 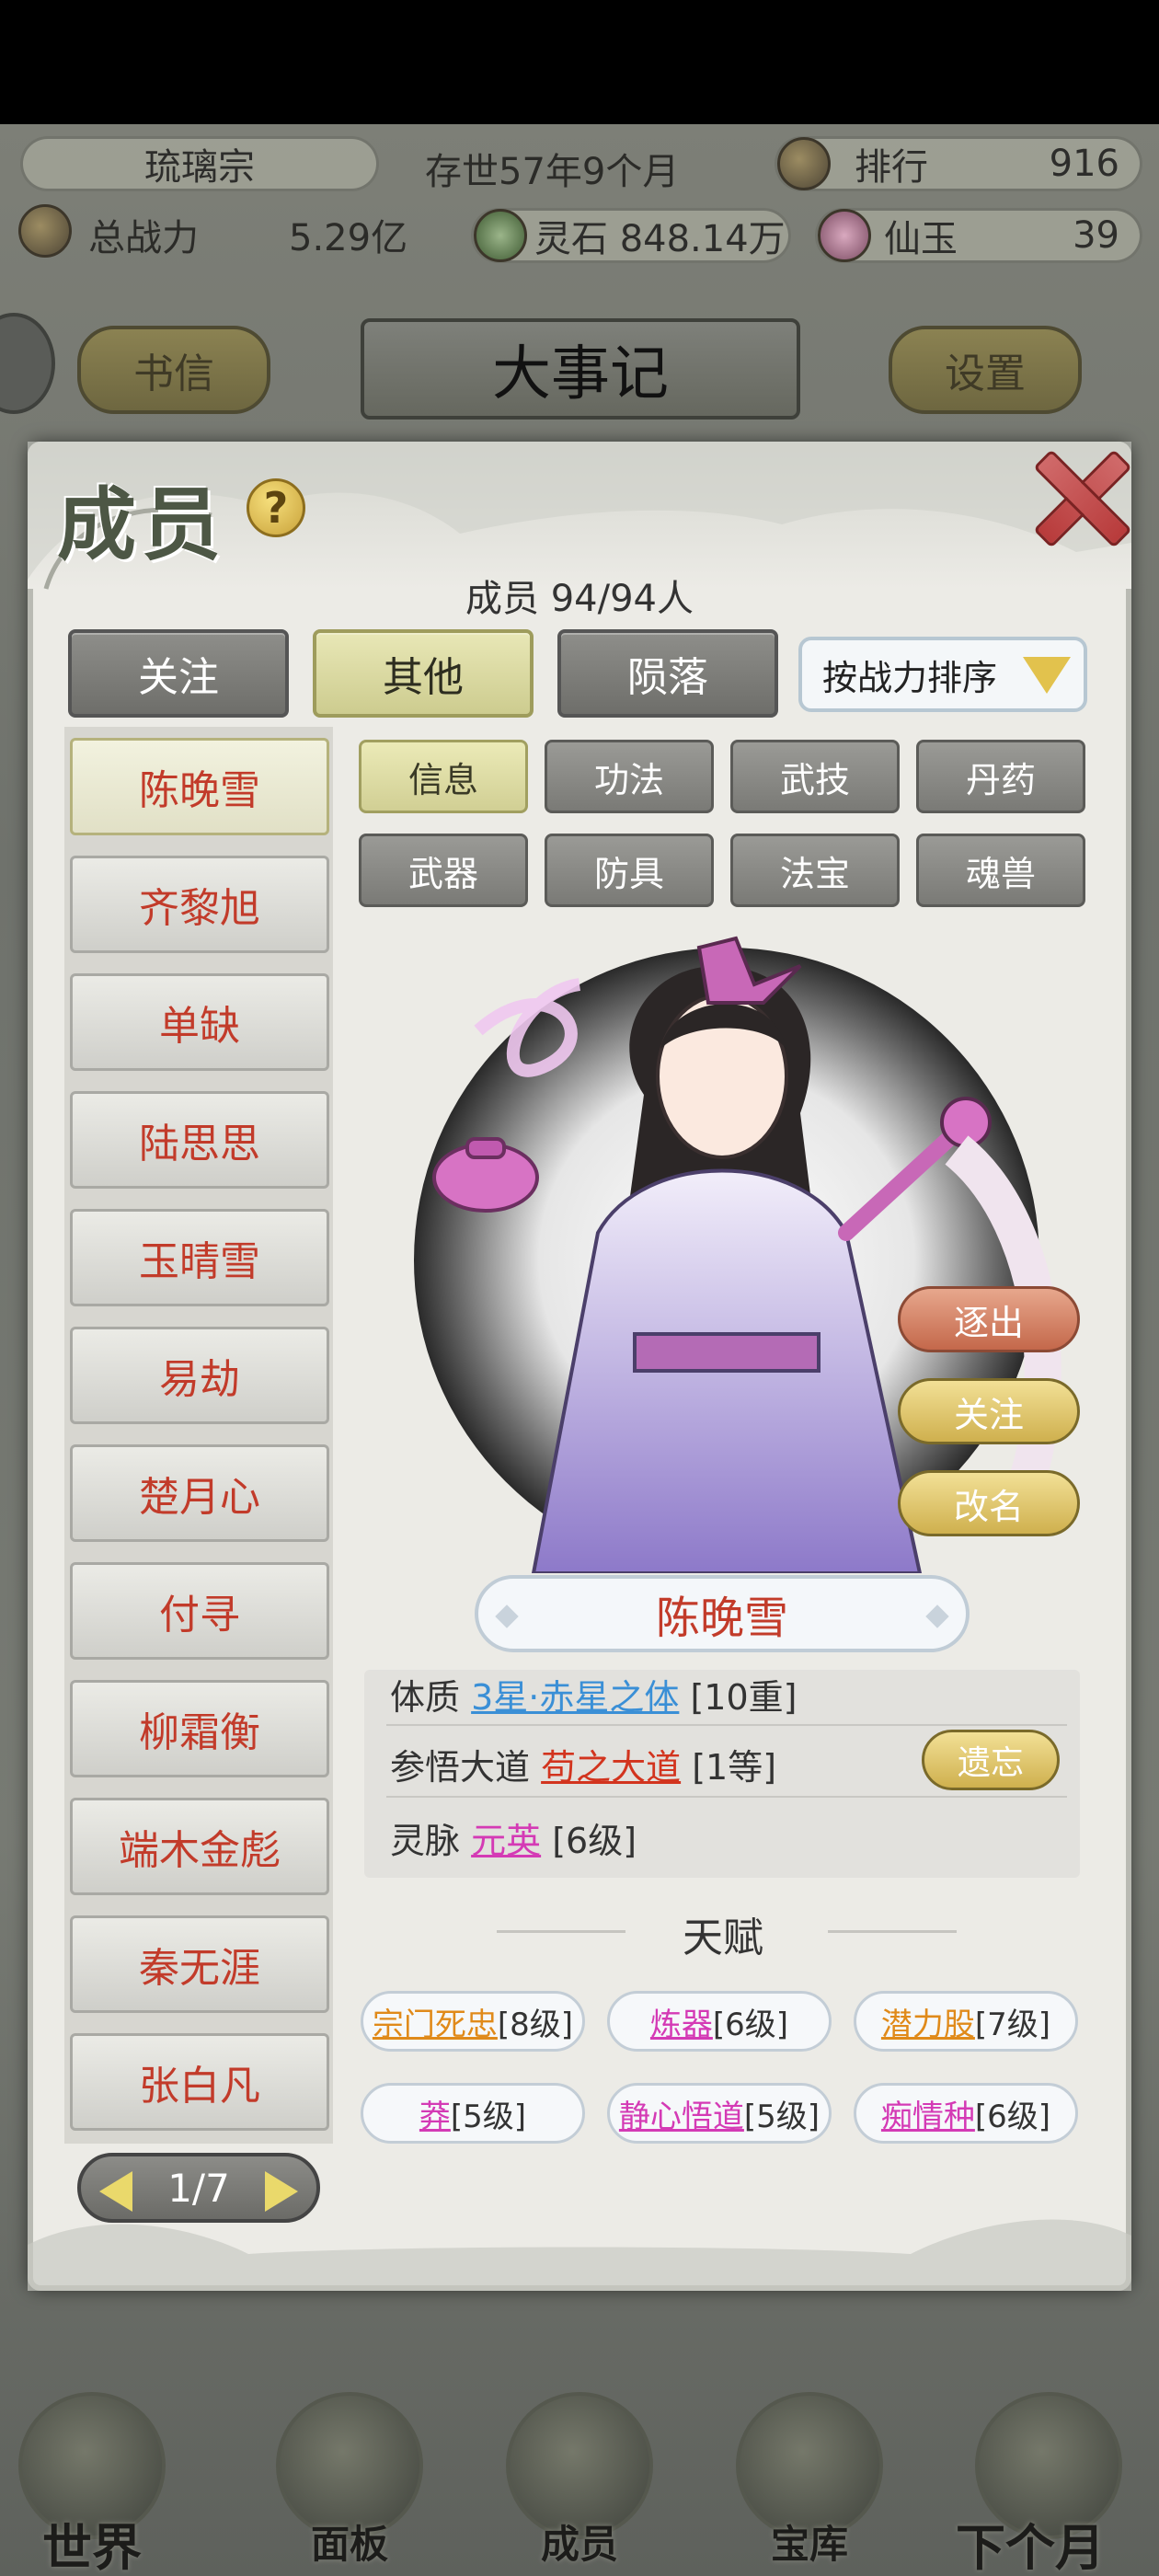 I want to click on panel-title: 成员, so click(x=141, y=524).